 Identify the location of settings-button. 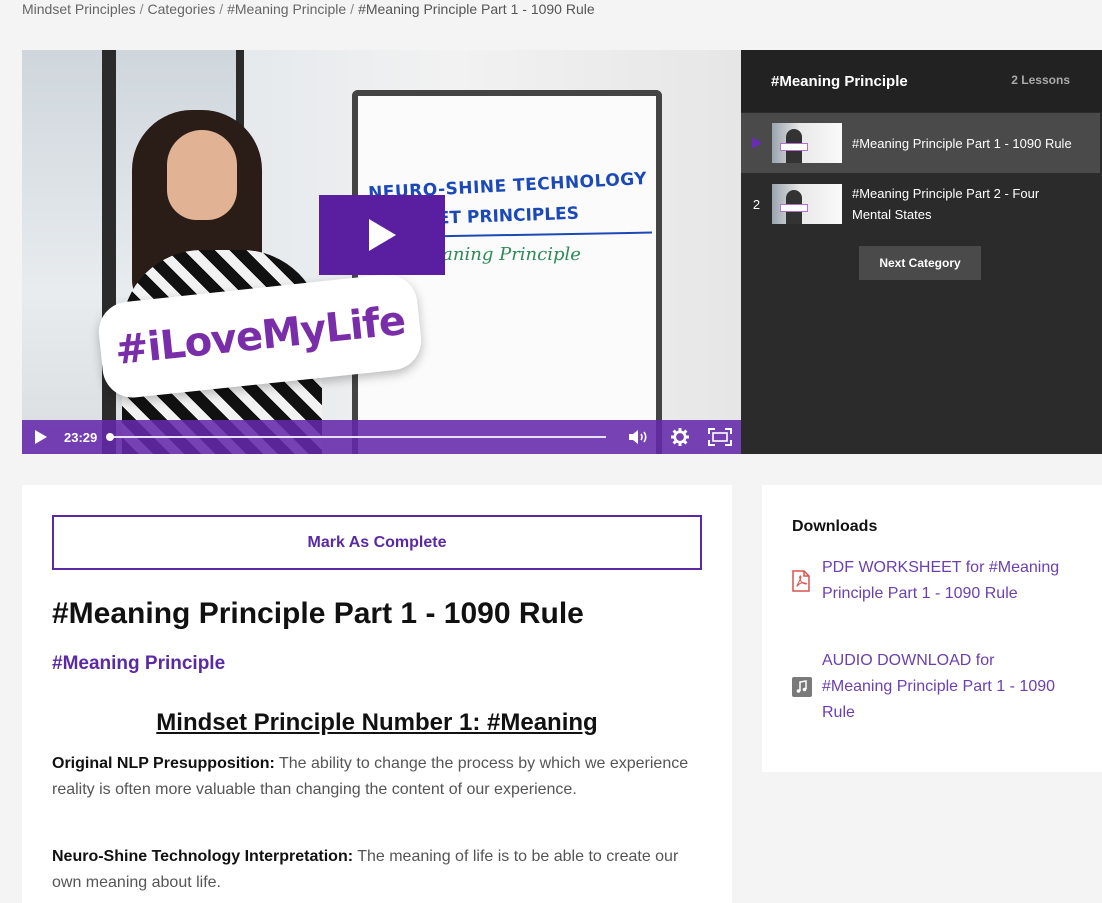
(680, 437).